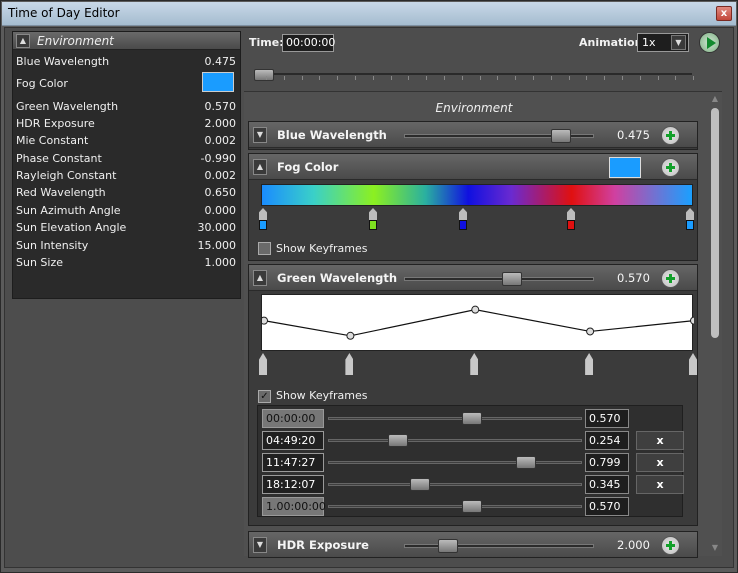  What do you see at coordinates (607, 484) in the screenshot?
I see `keyframe-value-input: 0.345` at bounding box center [607, 484].